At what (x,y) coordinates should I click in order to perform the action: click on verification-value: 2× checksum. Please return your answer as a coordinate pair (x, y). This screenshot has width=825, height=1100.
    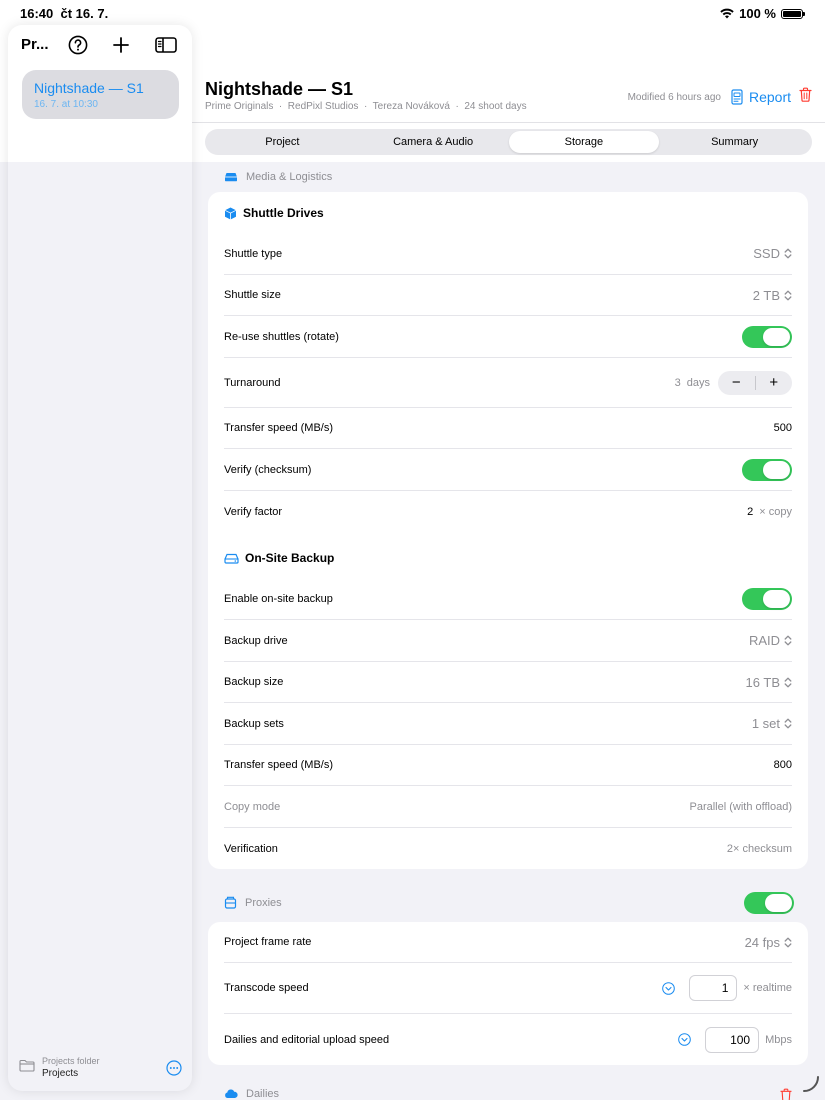
    Looking at the image, I should click on (759, 848).